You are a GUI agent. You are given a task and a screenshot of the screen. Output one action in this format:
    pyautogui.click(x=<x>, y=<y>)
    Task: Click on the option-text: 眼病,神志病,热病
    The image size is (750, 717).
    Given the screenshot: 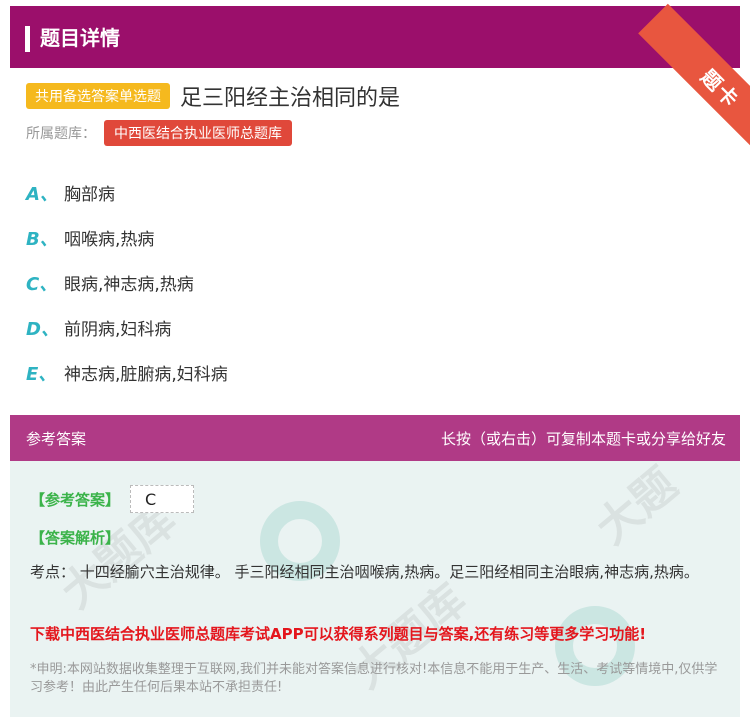 What is the action you would take?
    pyautogui.click(x=129, y=285)
    